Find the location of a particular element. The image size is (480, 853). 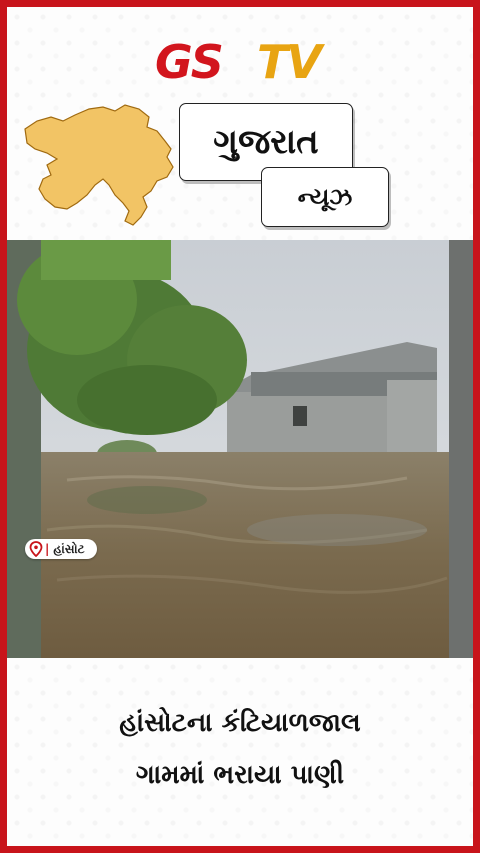

location-badge: | હાંસોટ is located at coordinates (61, 549).